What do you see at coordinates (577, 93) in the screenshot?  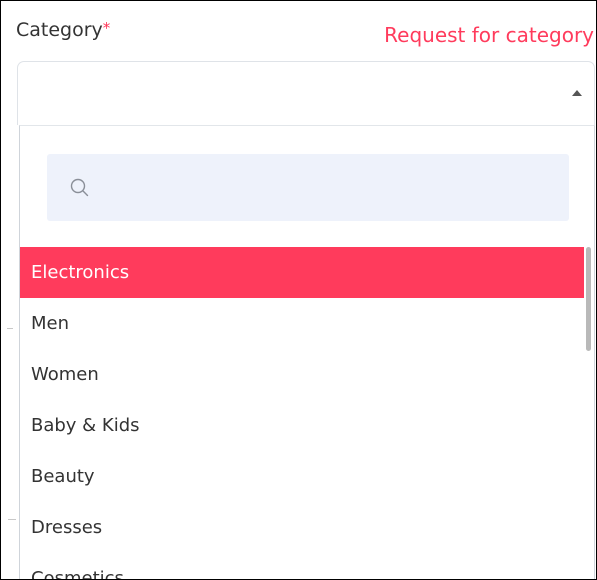 I see `caret-up-icon` at bounding box center [577, 93].